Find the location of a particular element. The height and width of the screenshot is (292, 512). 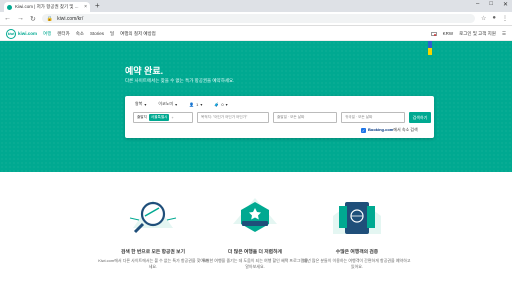

site-logo: kiwi kiwi.com is located at coordinates (22, 33).